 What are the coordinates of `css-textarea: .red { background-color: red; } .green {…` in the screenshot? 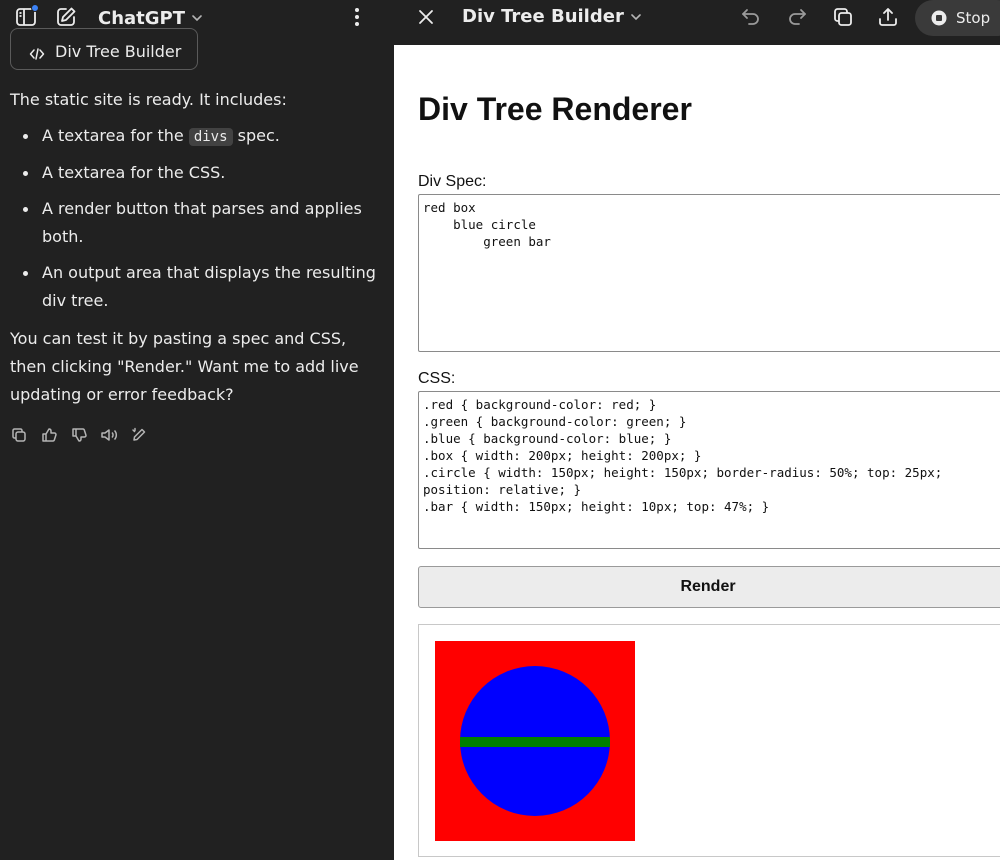 It's located at (709, 470).